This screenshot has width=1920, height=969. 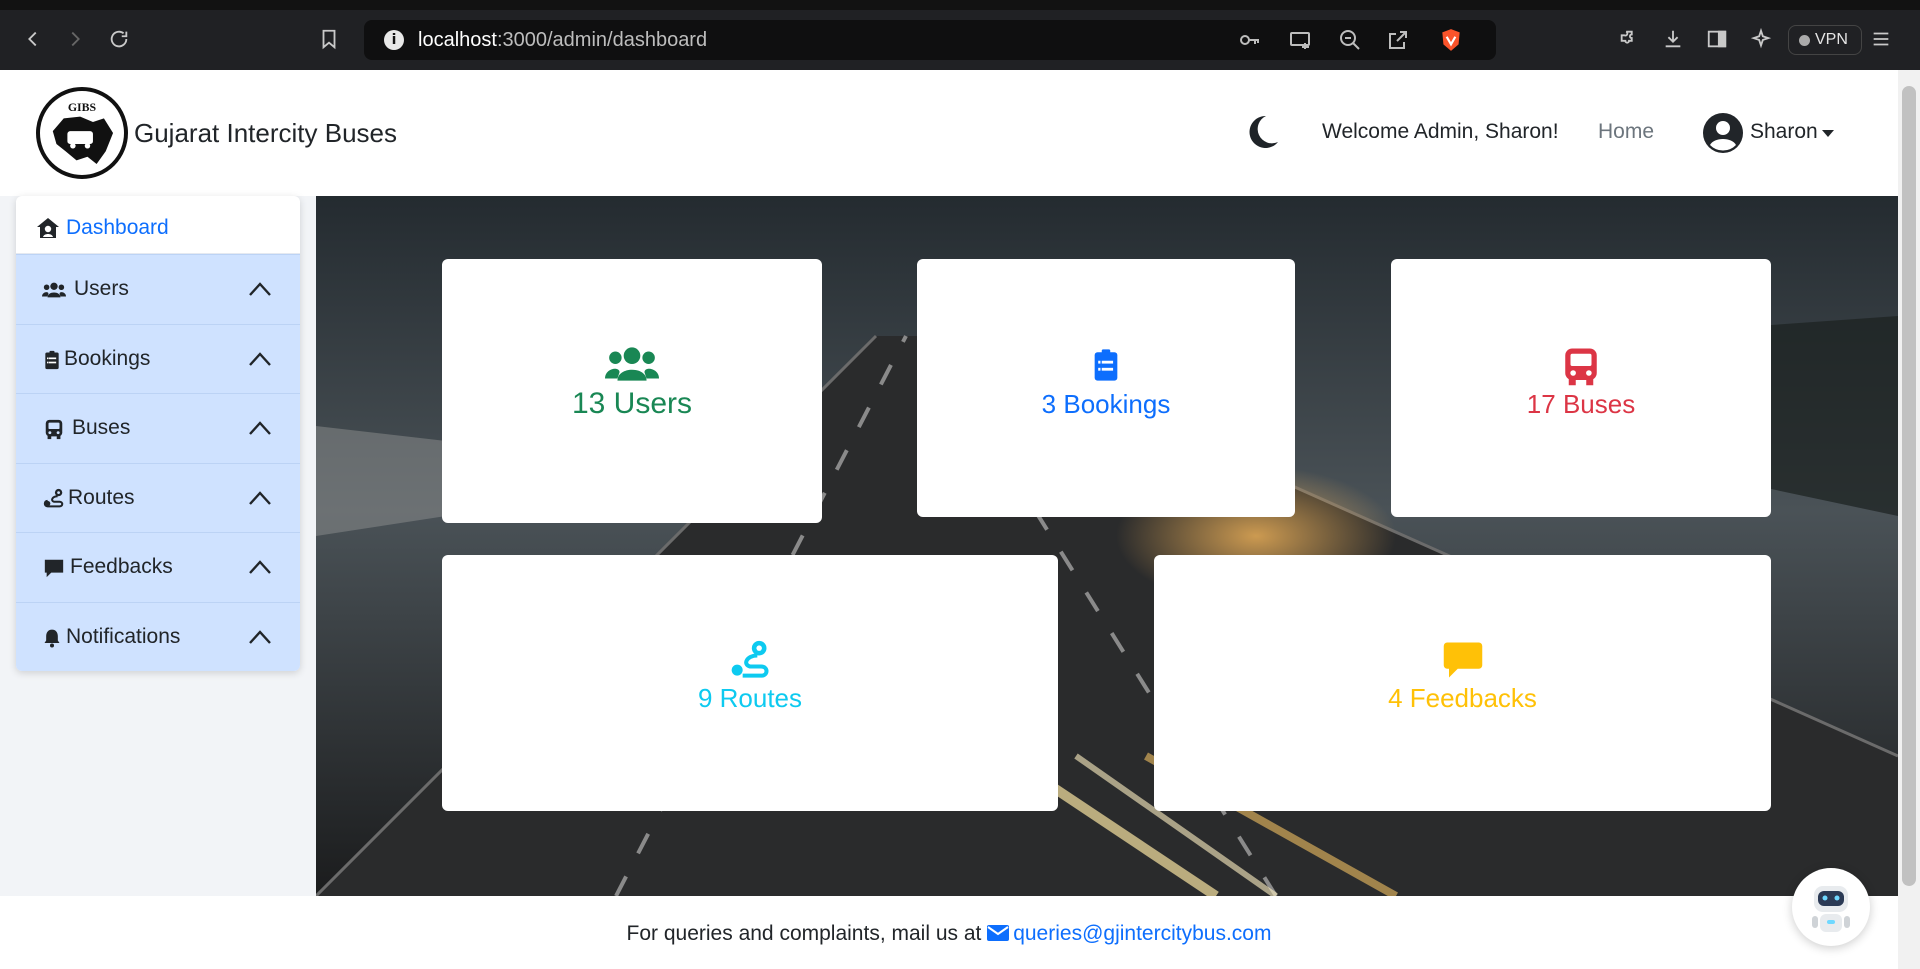 What do you see at coordinates (1399, 40) in the screenshot?
I see `share-icon` at bounding box center [1399, 40].